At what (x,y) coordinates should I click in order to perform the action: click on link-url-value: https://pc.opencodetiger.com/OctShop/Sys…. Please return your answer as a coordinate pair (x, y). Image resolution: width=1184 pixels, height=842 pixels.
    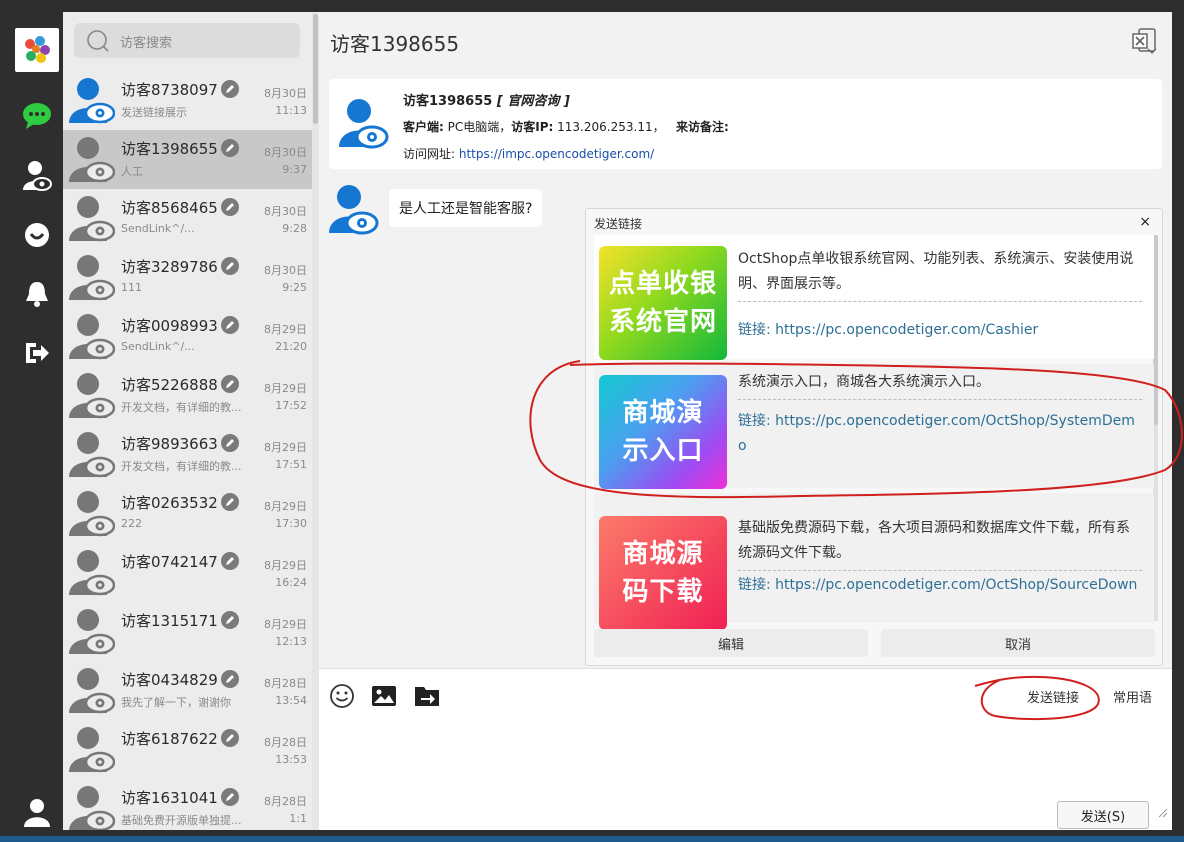
    Looking at the image, I should click on (936, 433).